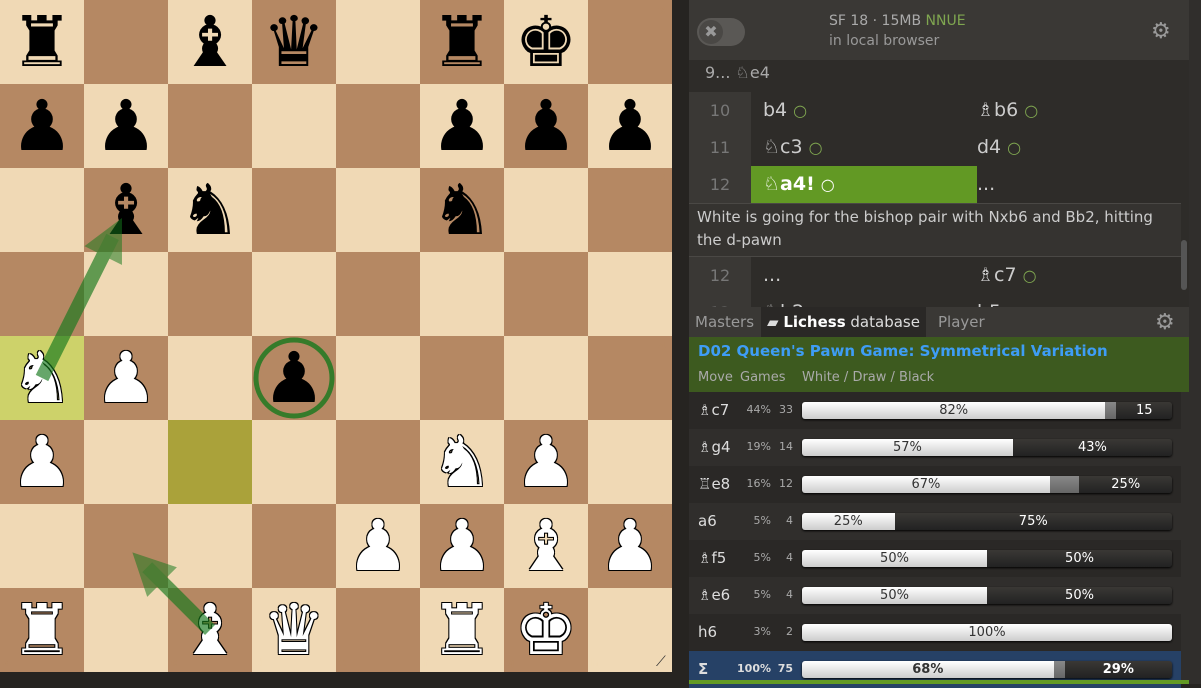 This screenshot has width=1201, height=688. What do you see at coordinates (378, 126) in the screenshot?
I see `square-e7` at bounding box center [378, 126].